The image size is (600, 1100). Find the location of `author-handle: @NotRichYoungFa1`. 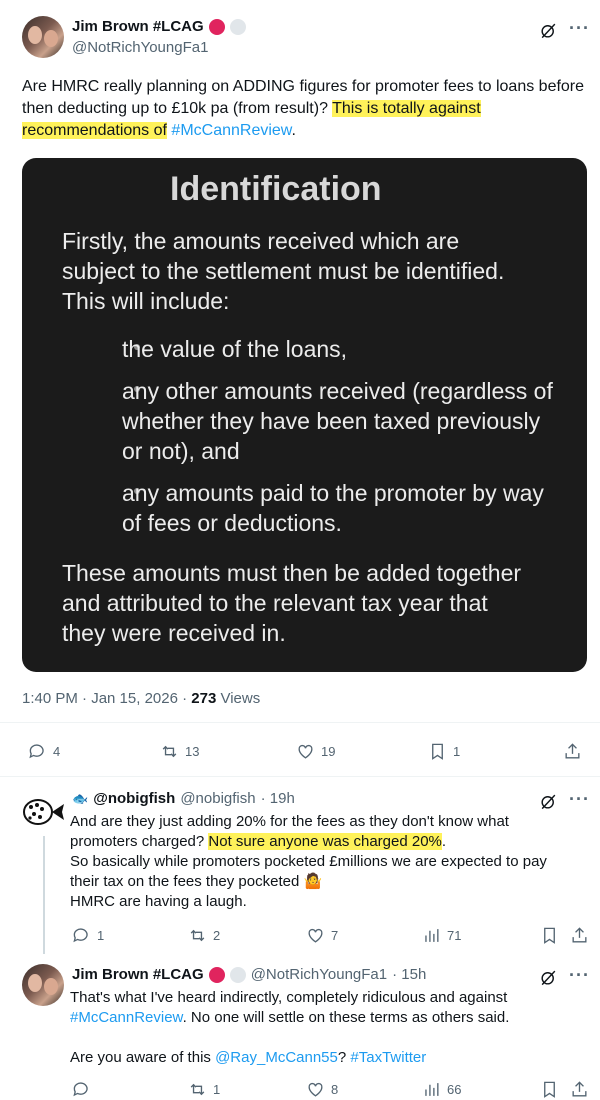

author-handle: @NotRichYoungFa1 is located at coordinates (140, 47).